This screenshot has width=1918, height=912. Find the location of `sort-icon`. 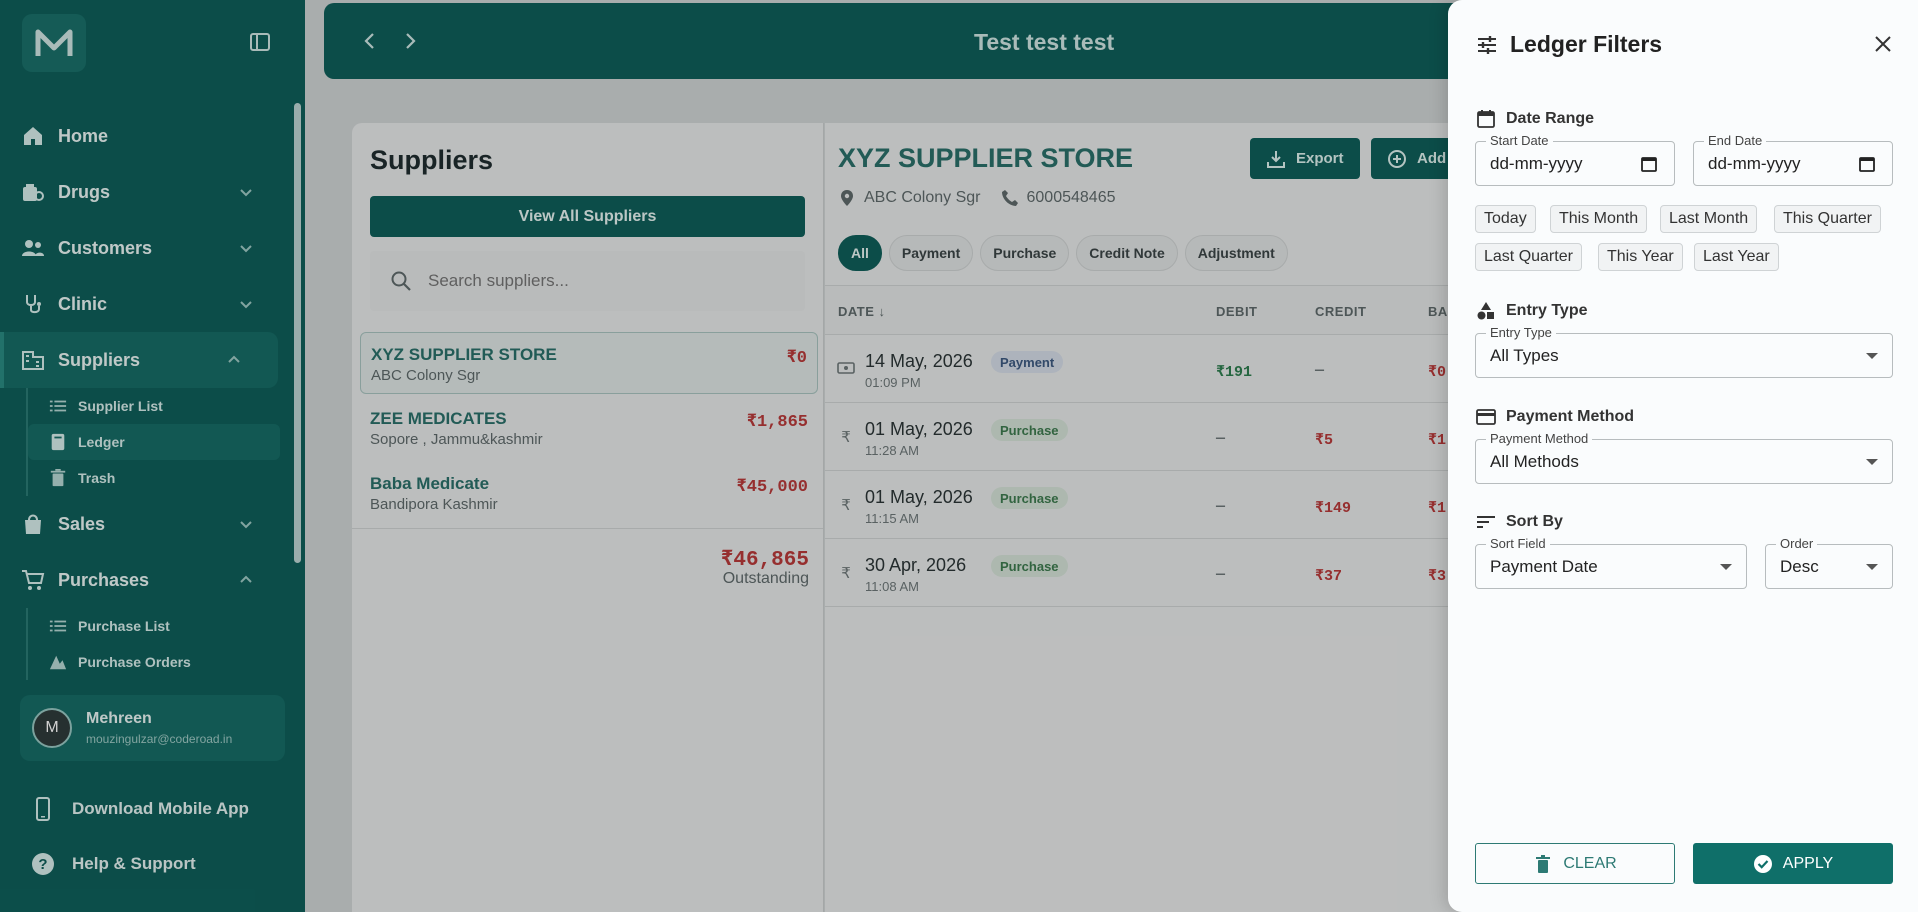

sort-icon is located at coordinates (1486, 522).